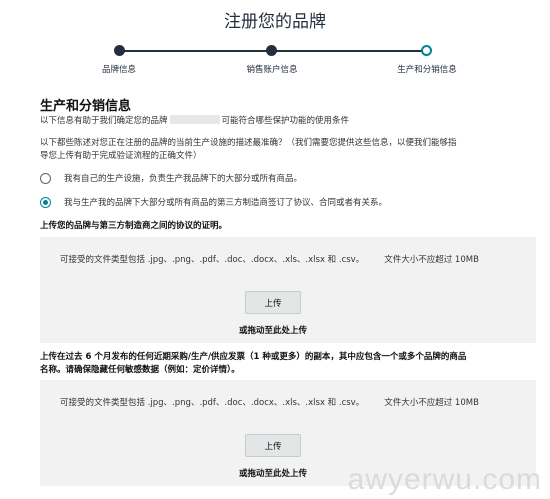 This screenshot has height=499, width=550. Describe the element at coordinates (285, 121) in the screenshot. I see `intro-suffix: 可能符合哪些保护功能的使用条件` at that location.